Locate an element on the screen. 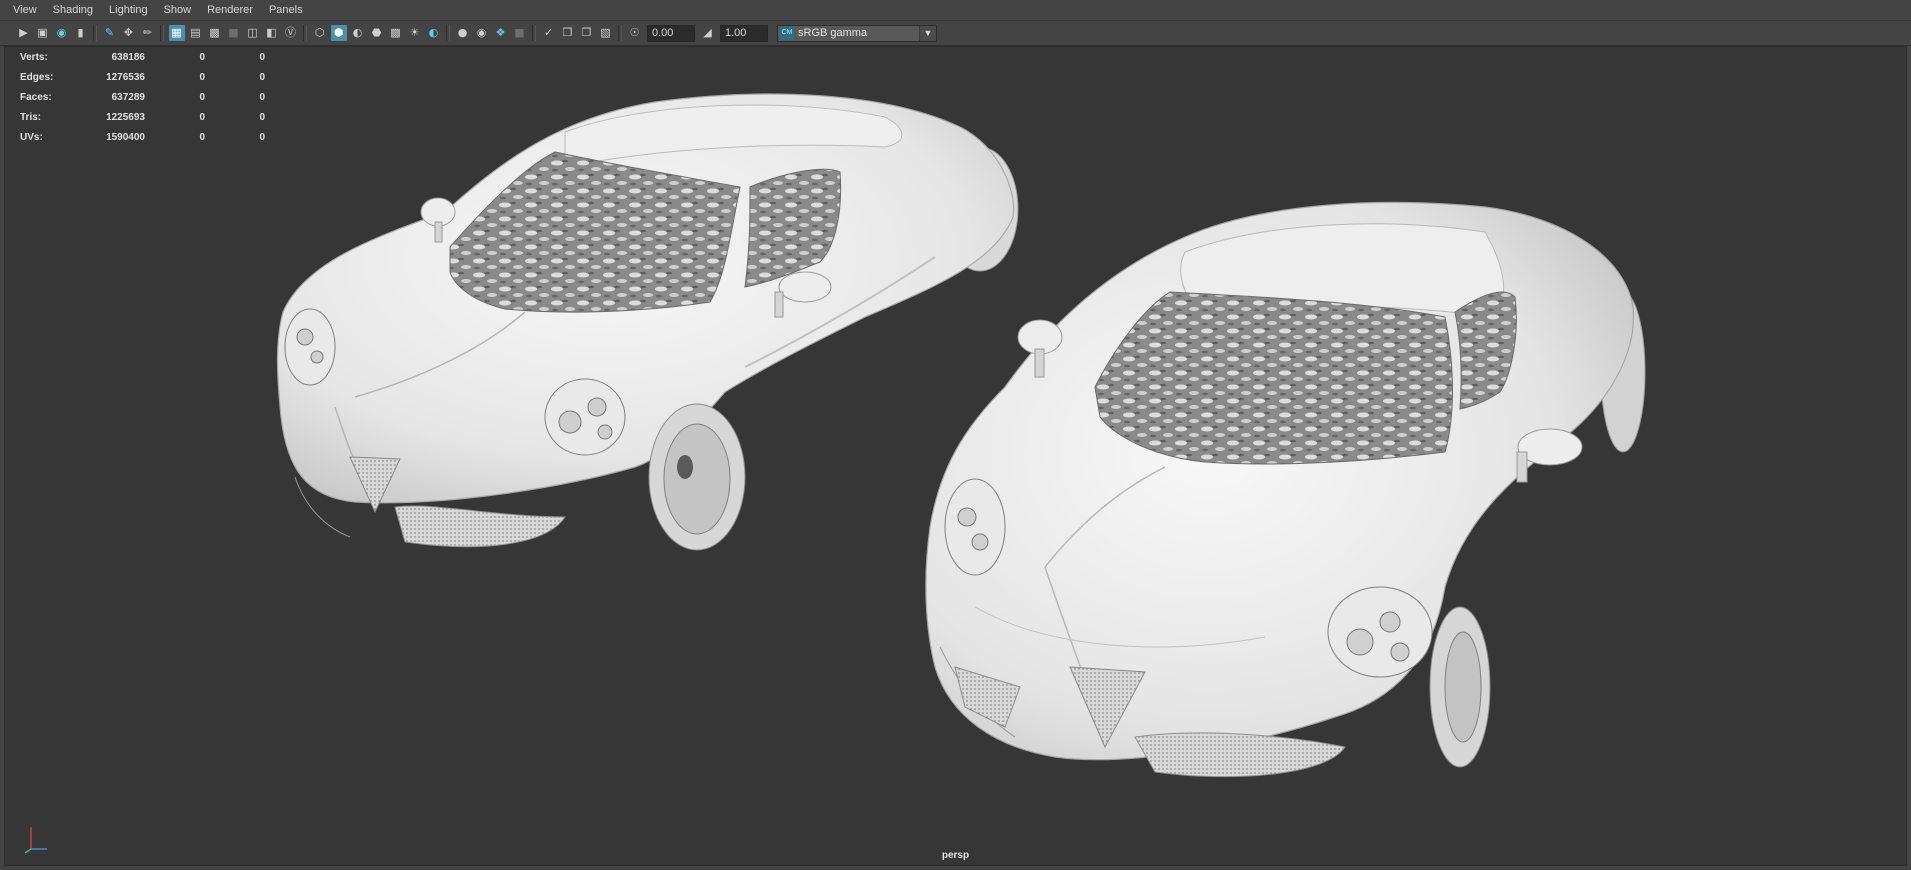 Image resolution: width=1911 pixels, height=870 pixels. hud-row-tris: Tris: 1225693 0 0 is located at coordinates (142, 117).